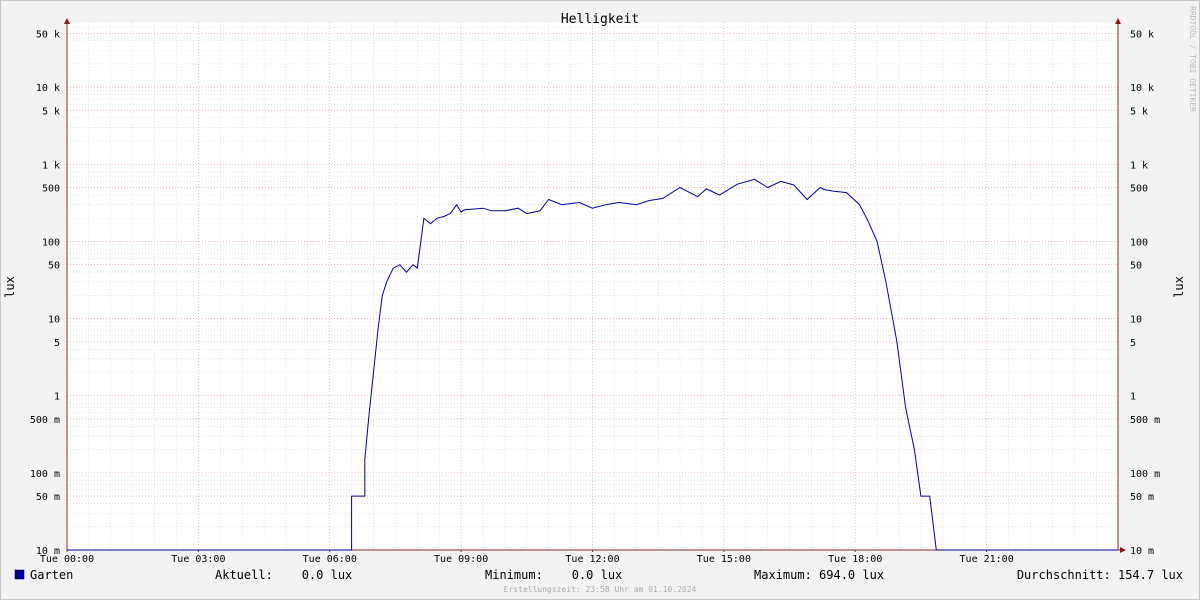 The height and width of the screenshot is (600, 1200). What do you see at coordinates (1133, 343) in the screenshot?
I see `y-tick-label-right: 5` at bounding box center [1133, 343].